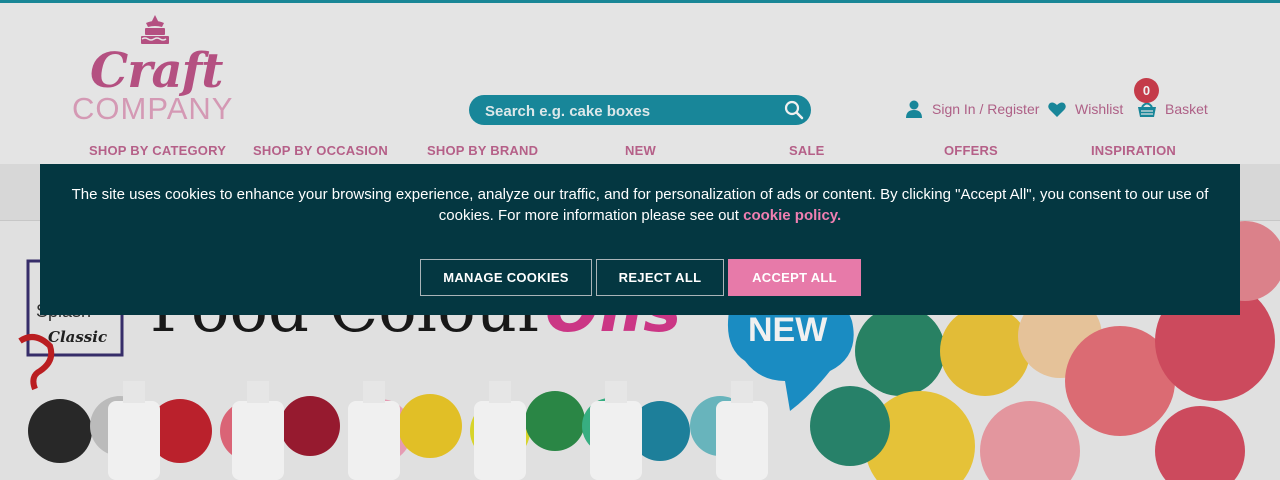 The image size is (1280, 480). I want to click on accept-all-button: ACCEPT ALL, so click(794, 277).